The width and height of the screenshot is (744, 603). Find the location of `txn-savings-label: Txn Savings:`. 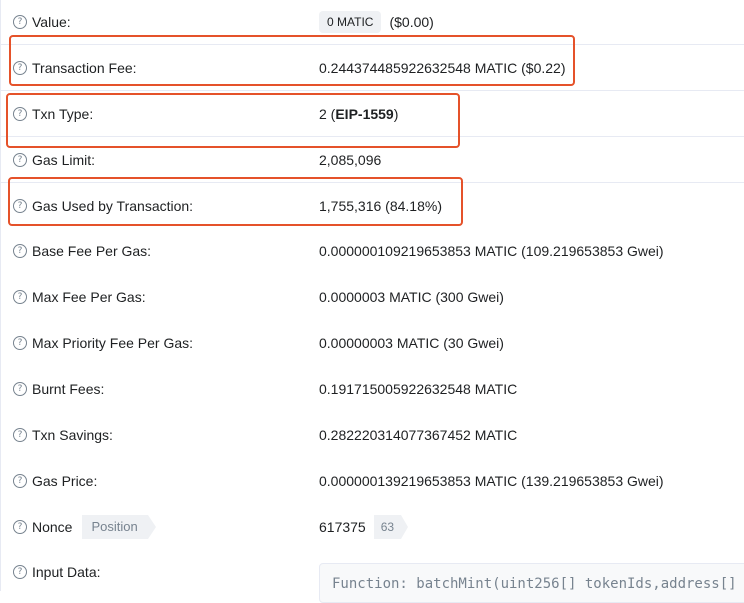

txn-savings-label: Txn Savings: is located at coordinates (72, 435).